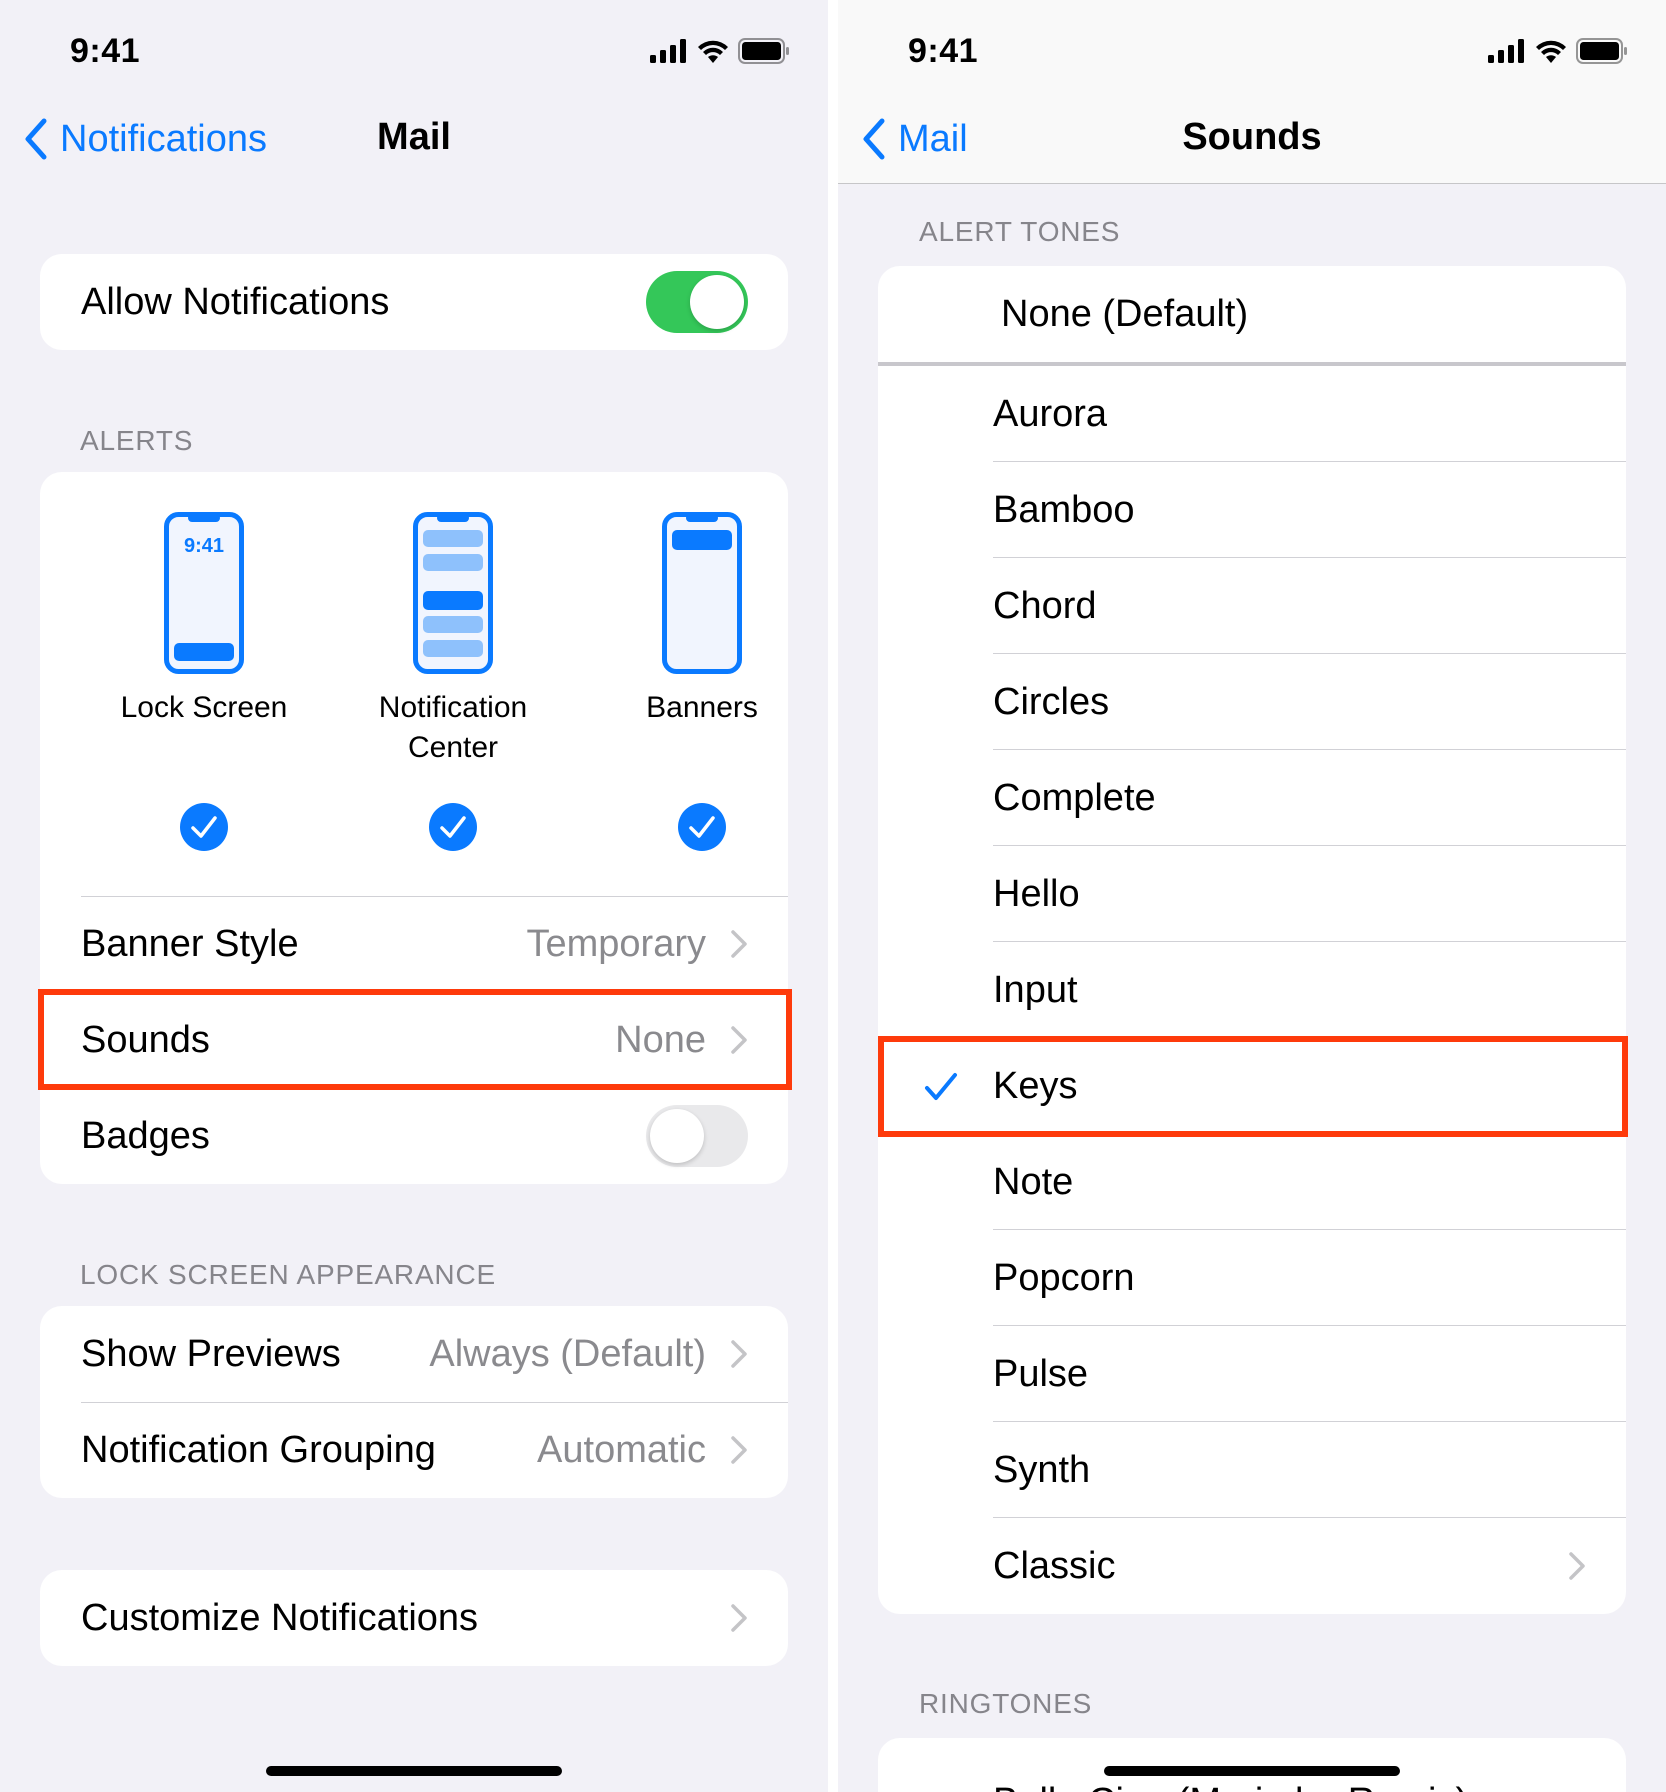 The height and width of the screenshot is (1792, 1666). I want to click on tone-row-pulse: Pulse, so click(1252, 1374).